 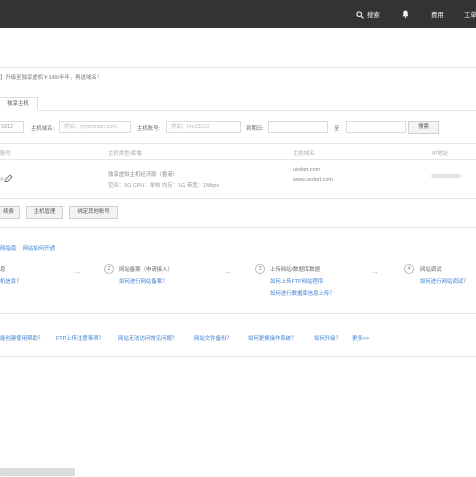 I want to click on column-header-domain: 主机域名, so click(x=304, y=154).